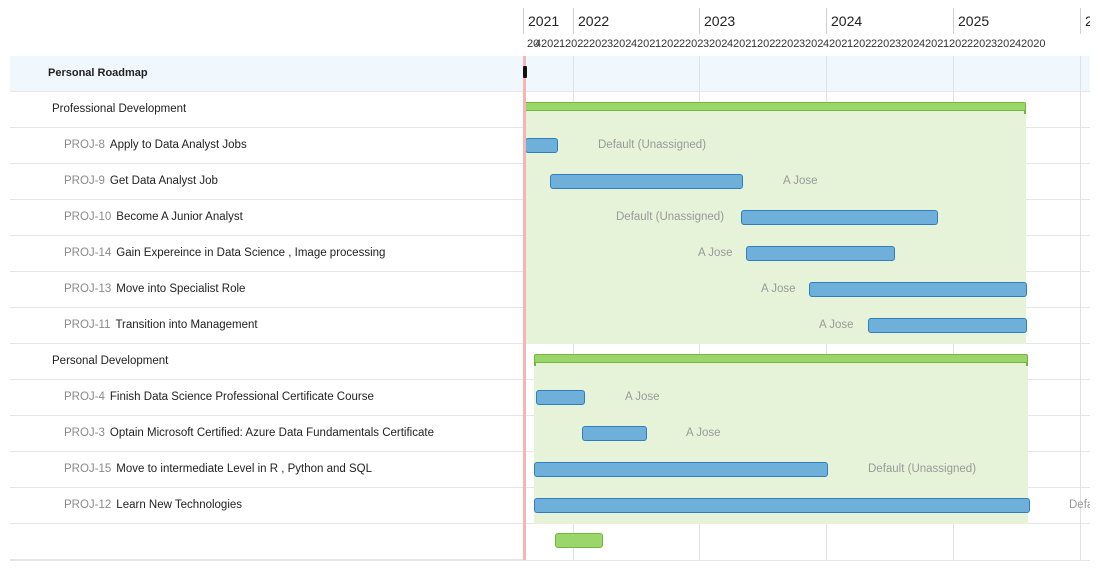  What do you see at coordinates (266, 290) in the screenshot?
I see `task-row: PROJ-13 Move into Specialist Role` at bounding box center [266, 290].